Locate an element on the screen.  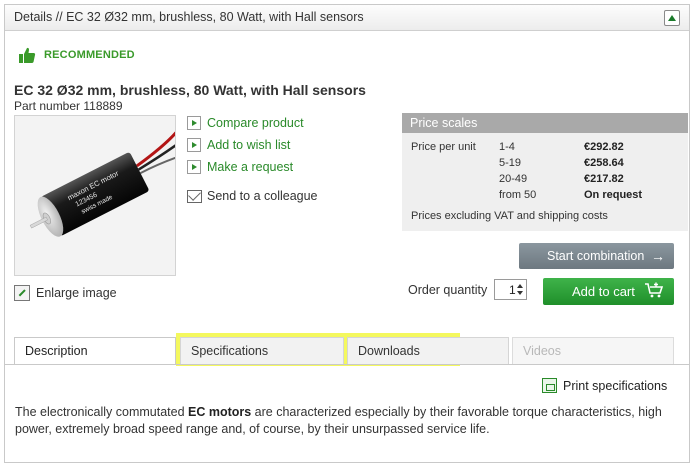
price-value: €292.82 is located at coordinates (604, 147).